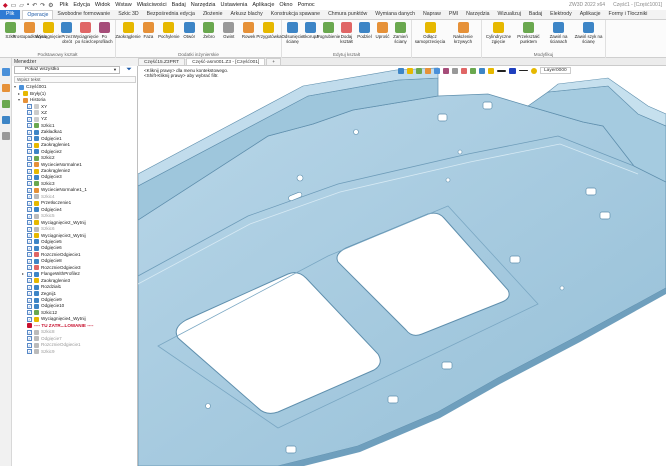 Image resolution: width=666 pixels, height=466 pixels. Describe the element at coordinates (428, 70) in the screenshot. I see `view-rotate-icon` at that location.